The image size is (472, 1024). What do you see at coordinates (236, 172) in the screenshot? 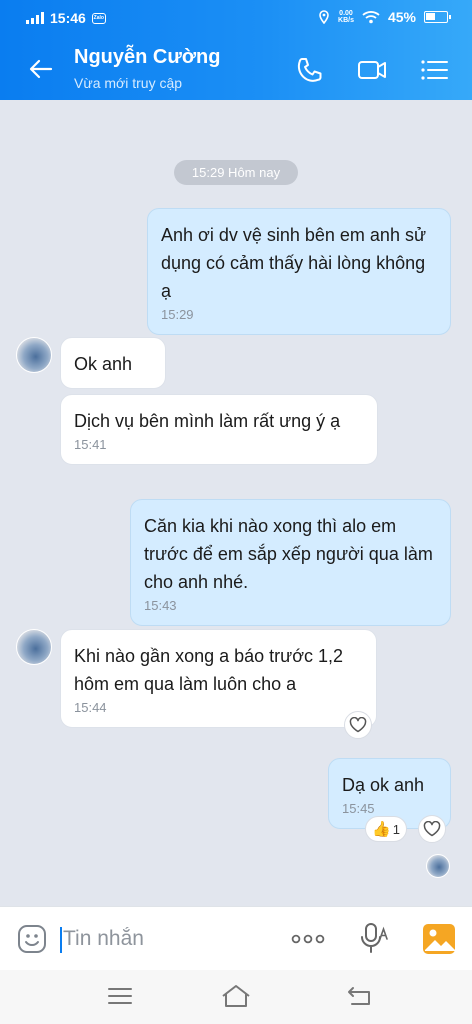
I see `date-separator: 15:29 Hôm nay` at bounding box center [236, 172].